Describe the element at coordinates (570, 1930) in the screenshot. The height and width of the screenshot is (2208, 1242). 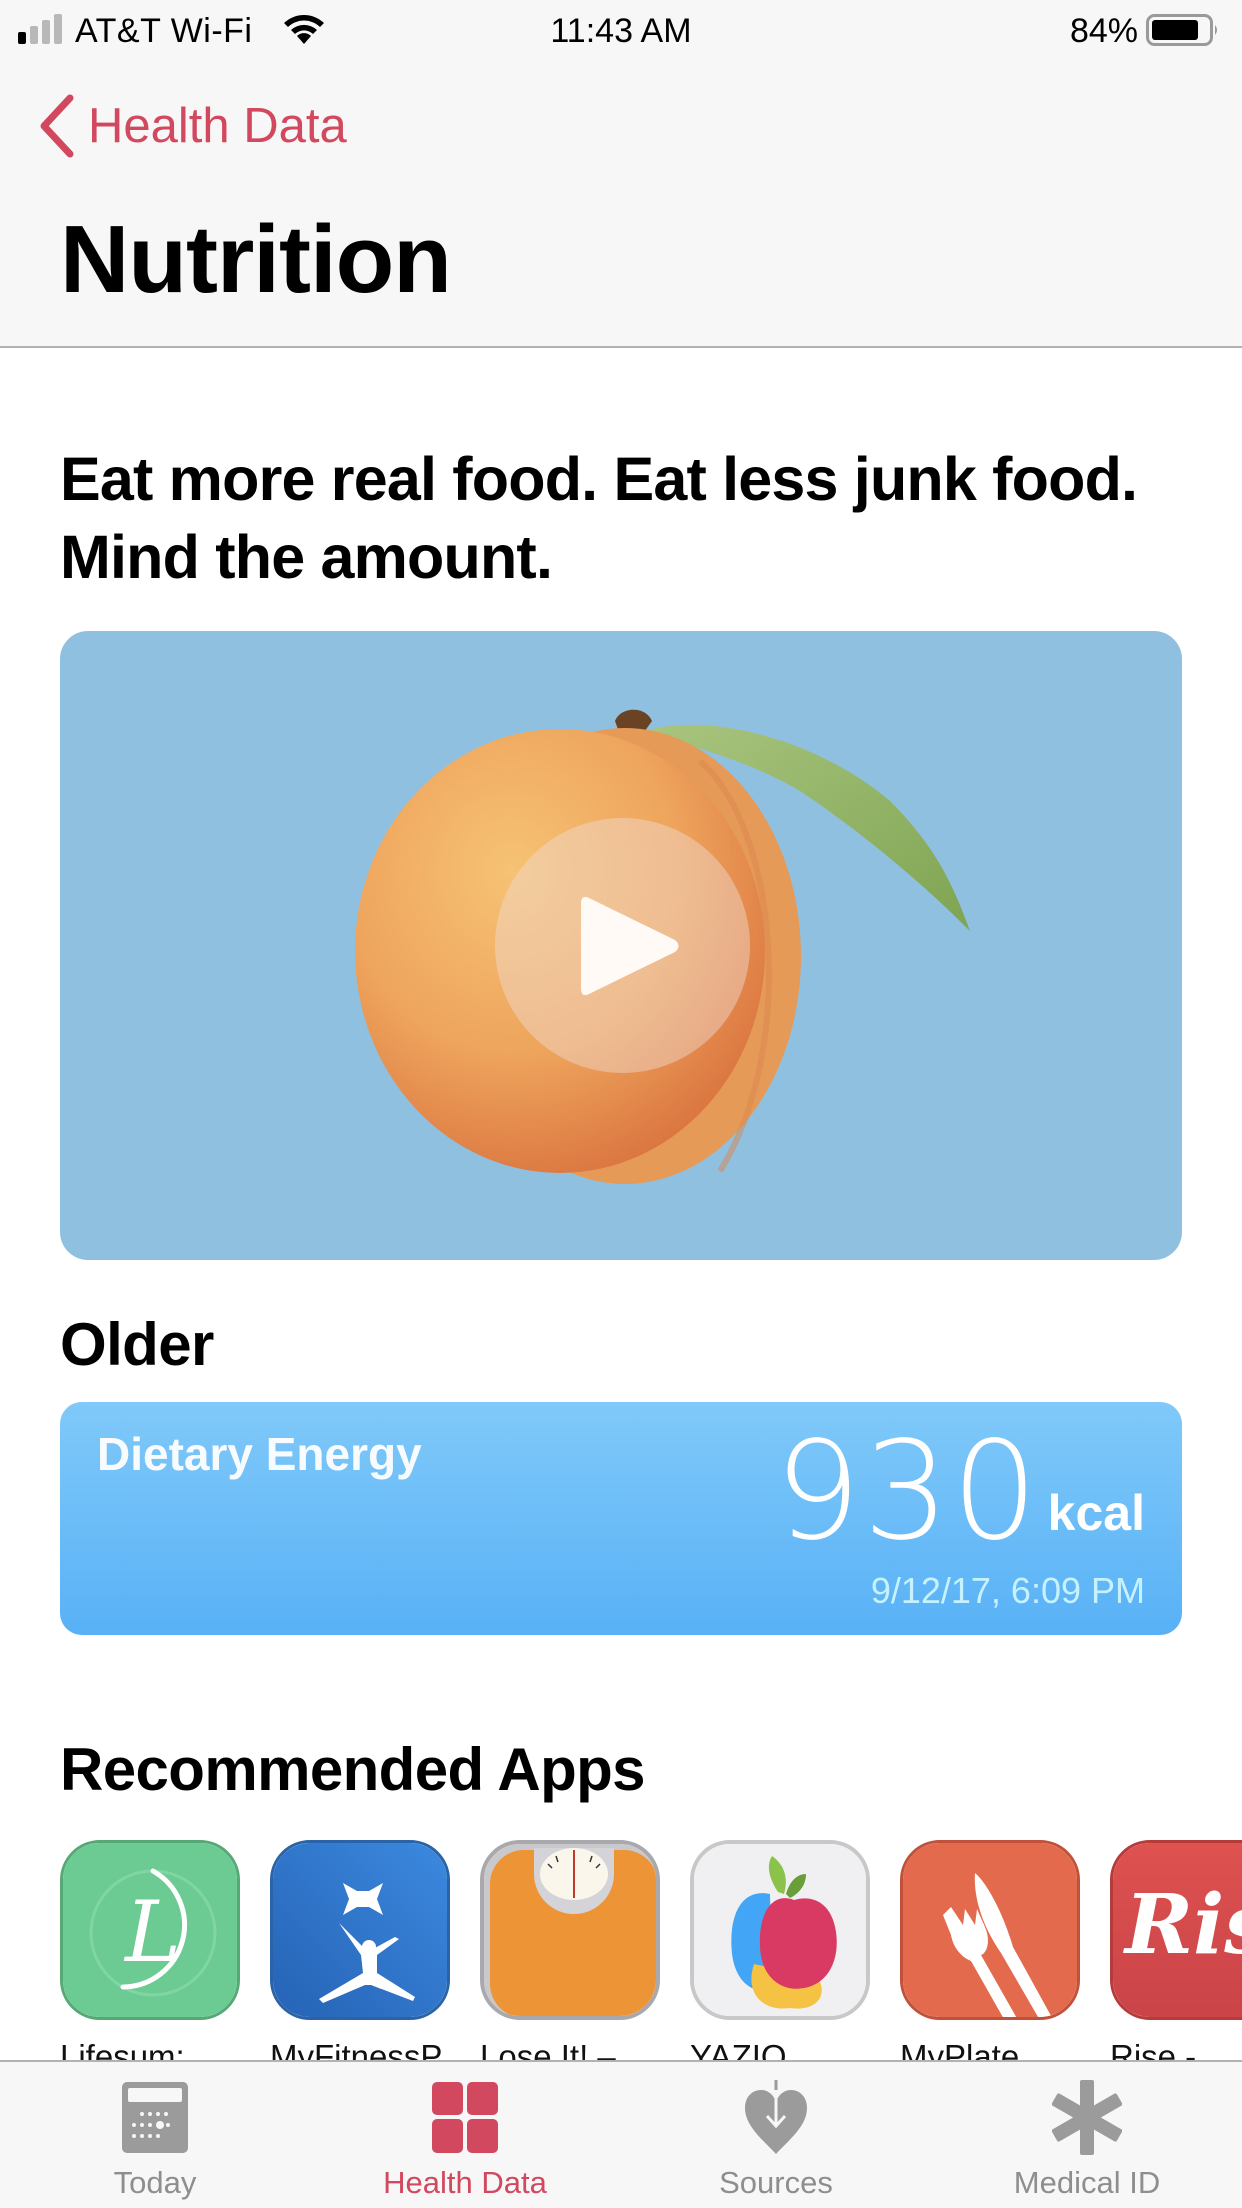
I see `lose-it-icon` at that location.